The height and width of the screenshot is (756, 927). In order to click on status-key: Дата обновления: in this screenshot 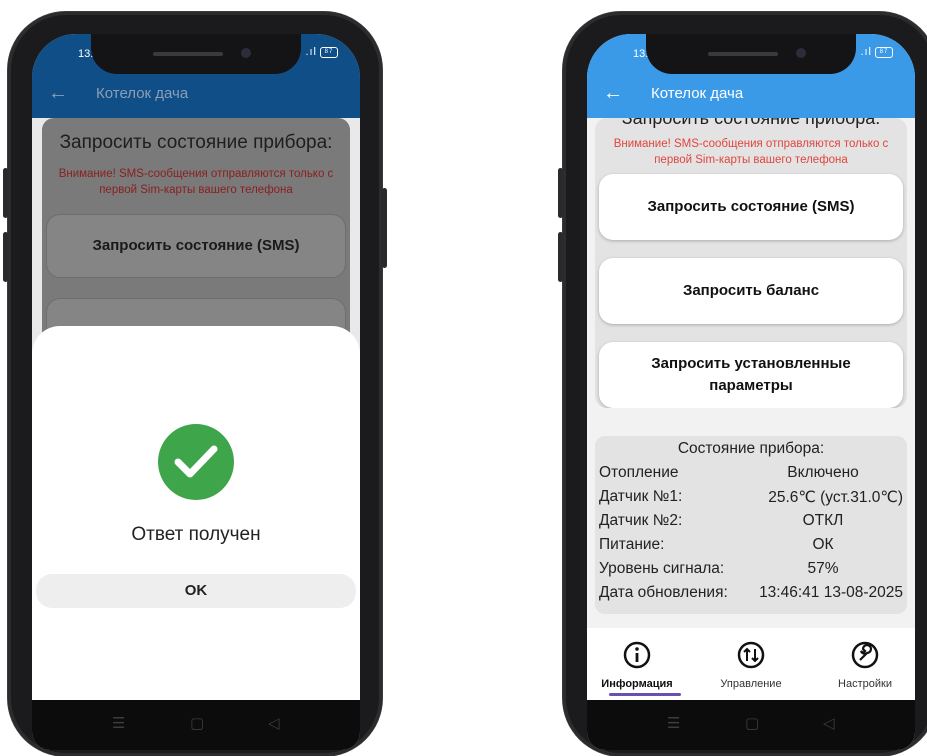, I will do `click(663, 592)`.